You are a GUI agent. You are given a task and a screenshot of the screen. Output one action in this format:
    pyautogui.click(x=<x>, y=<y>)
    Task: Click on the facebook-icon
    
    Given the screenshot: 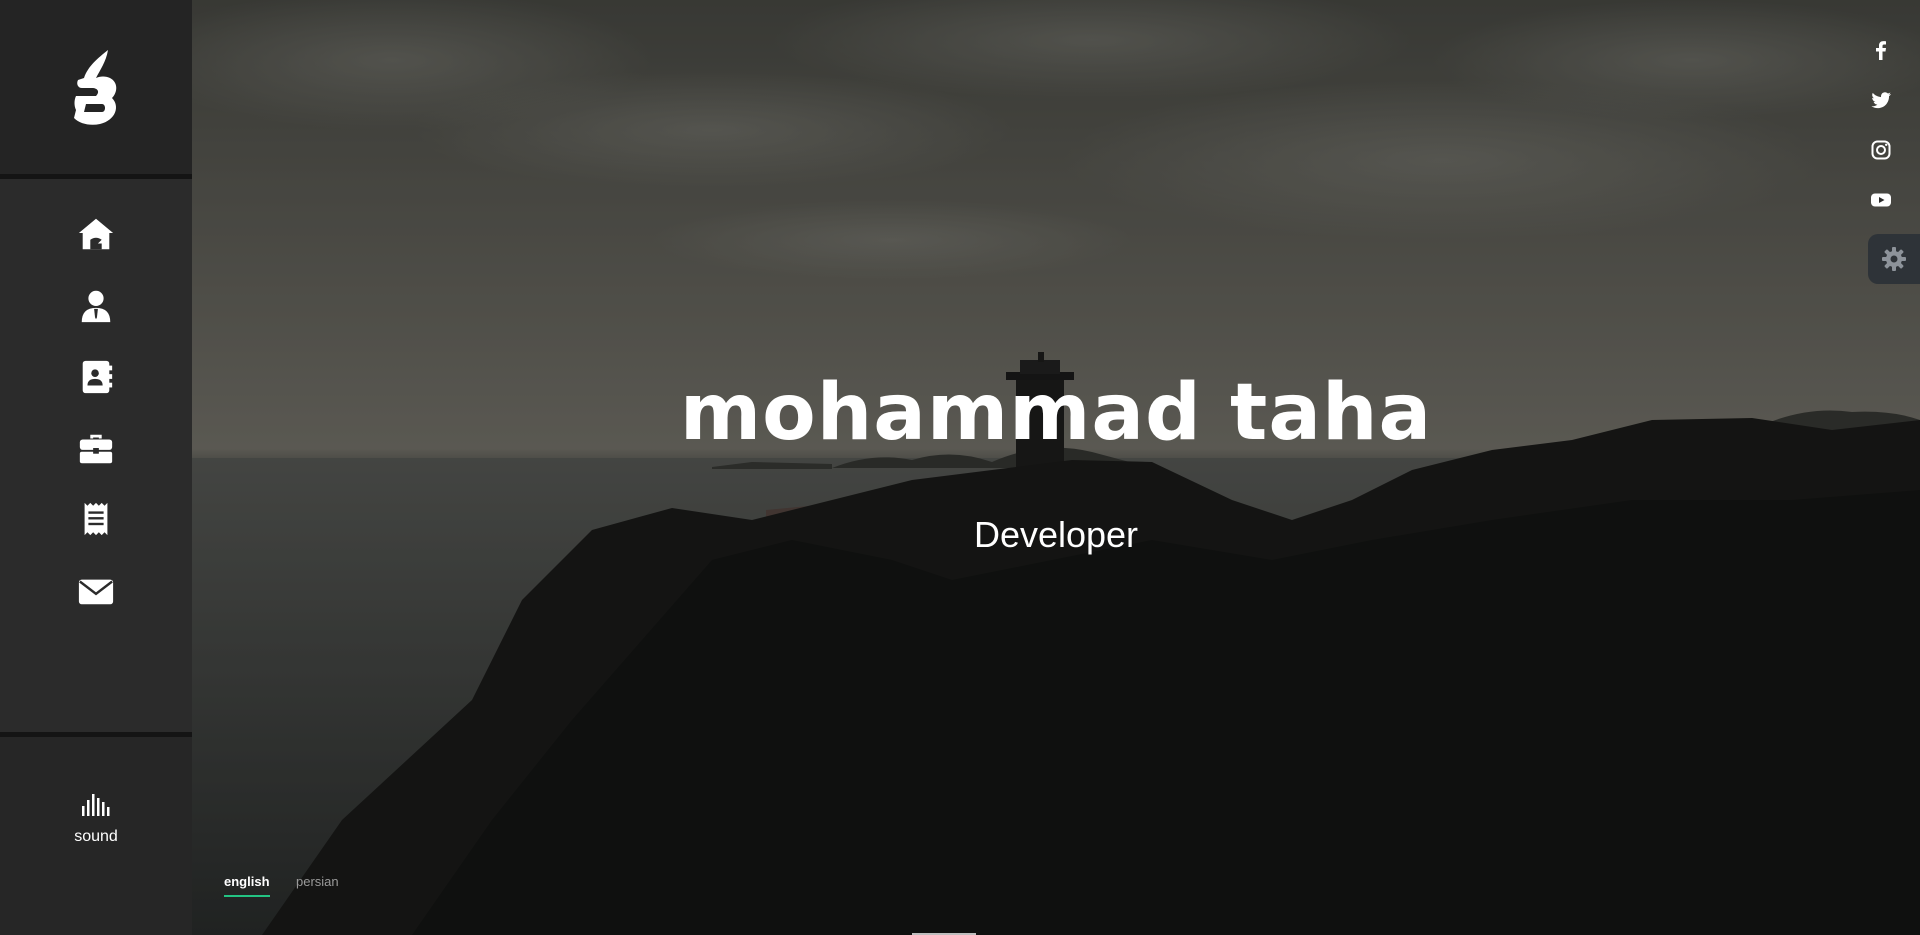 What is the action you would take?
    pyautogui.click(x=1881, y=50)
    